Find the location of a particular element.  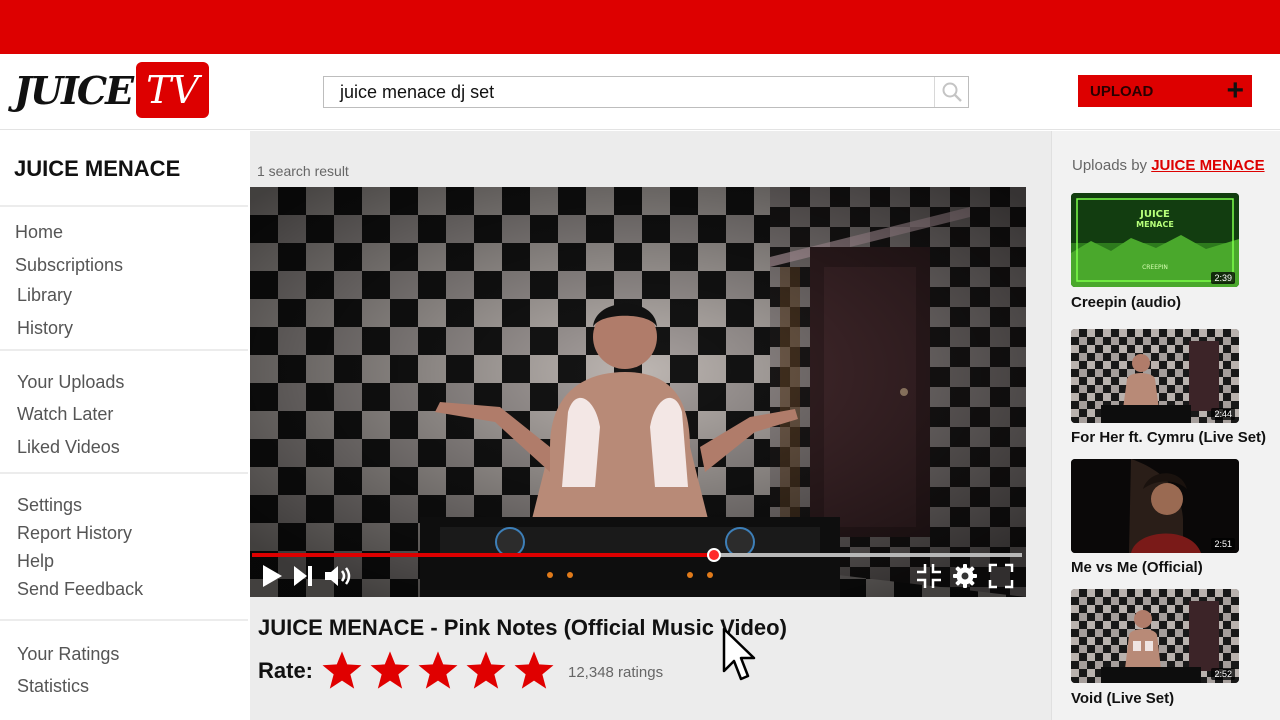

svg-text: MENACE is located at coordinates (1155, 224).